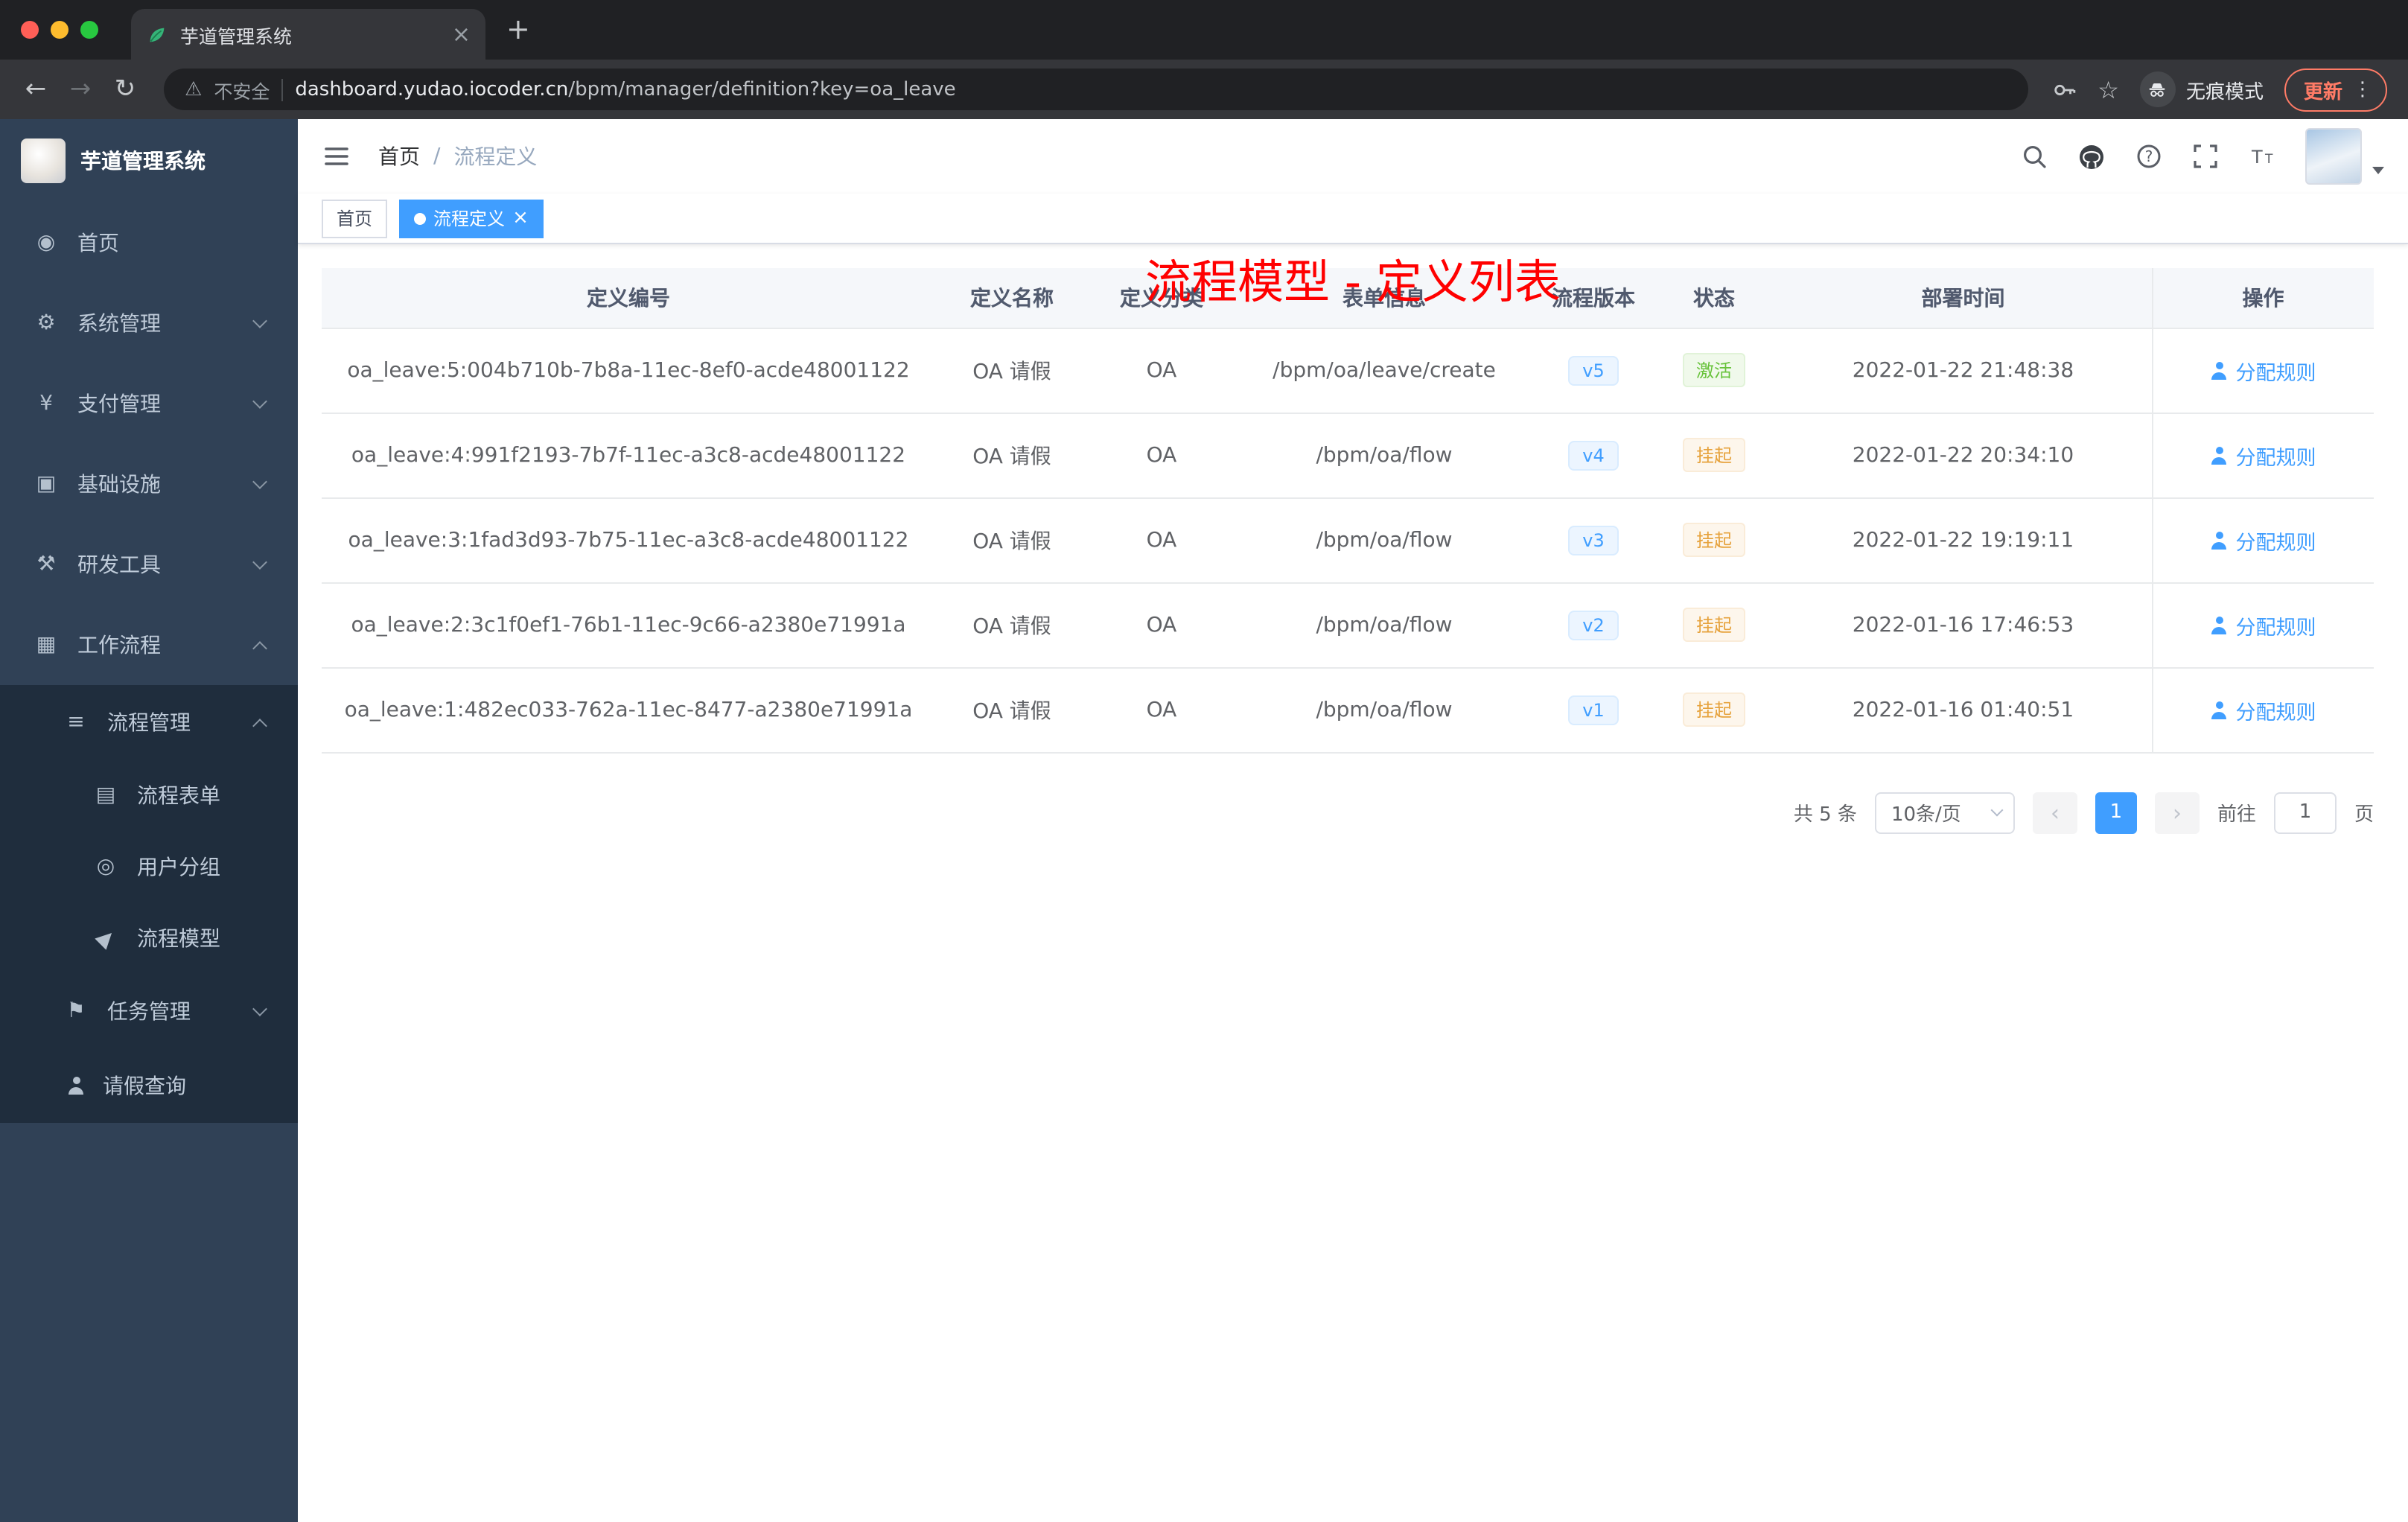  What do you see at coordinates (2054, 812) in the screenshot?
I see `prev-page-button: ‹` at bounding box center [2054, 812].